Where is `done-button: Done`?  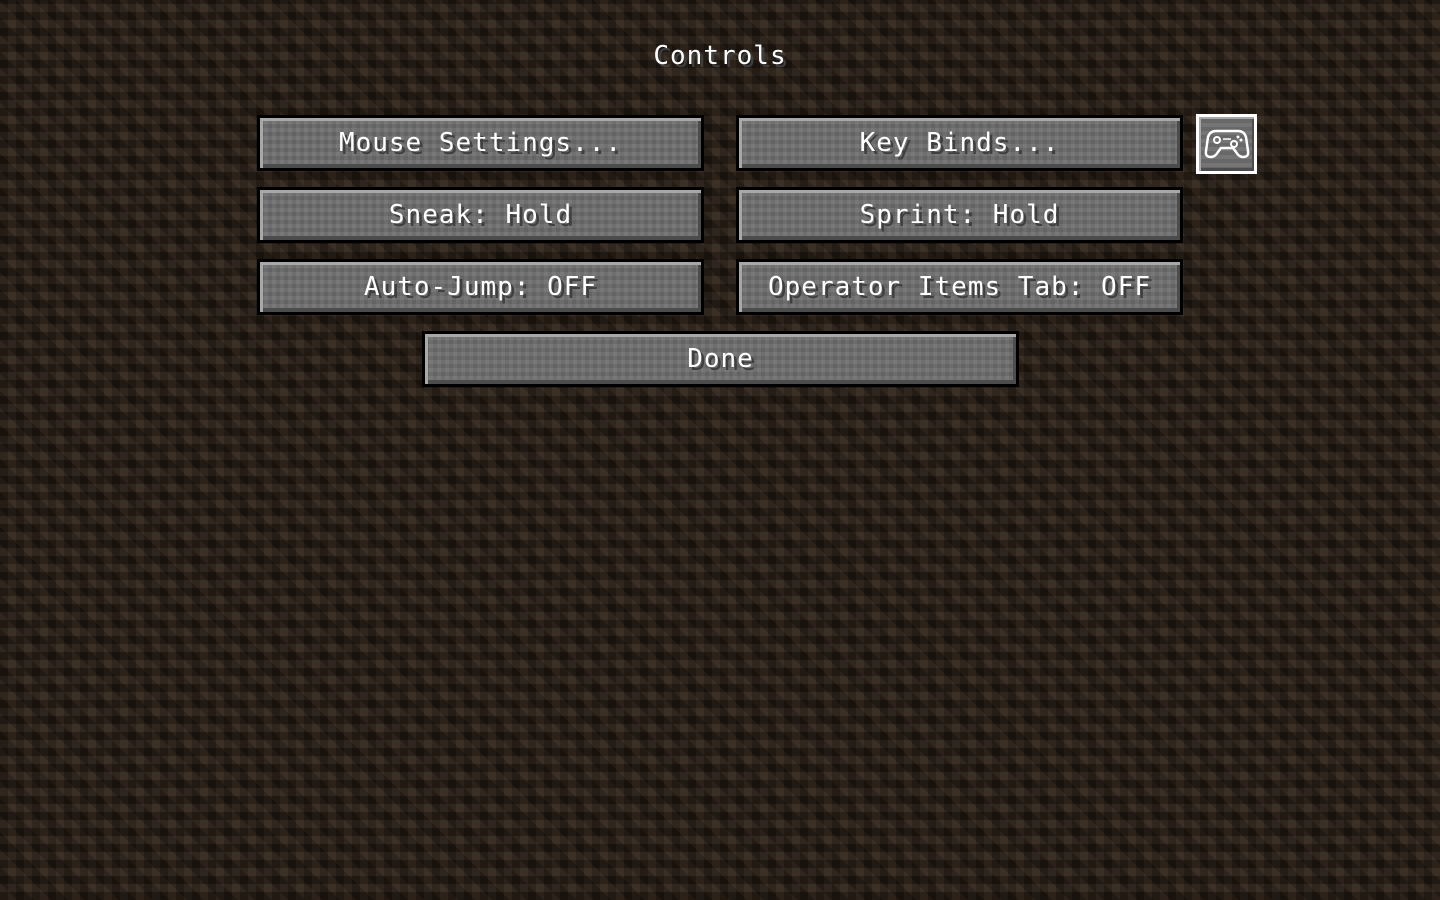
done-button: Done is located at coordinates (720, 359).